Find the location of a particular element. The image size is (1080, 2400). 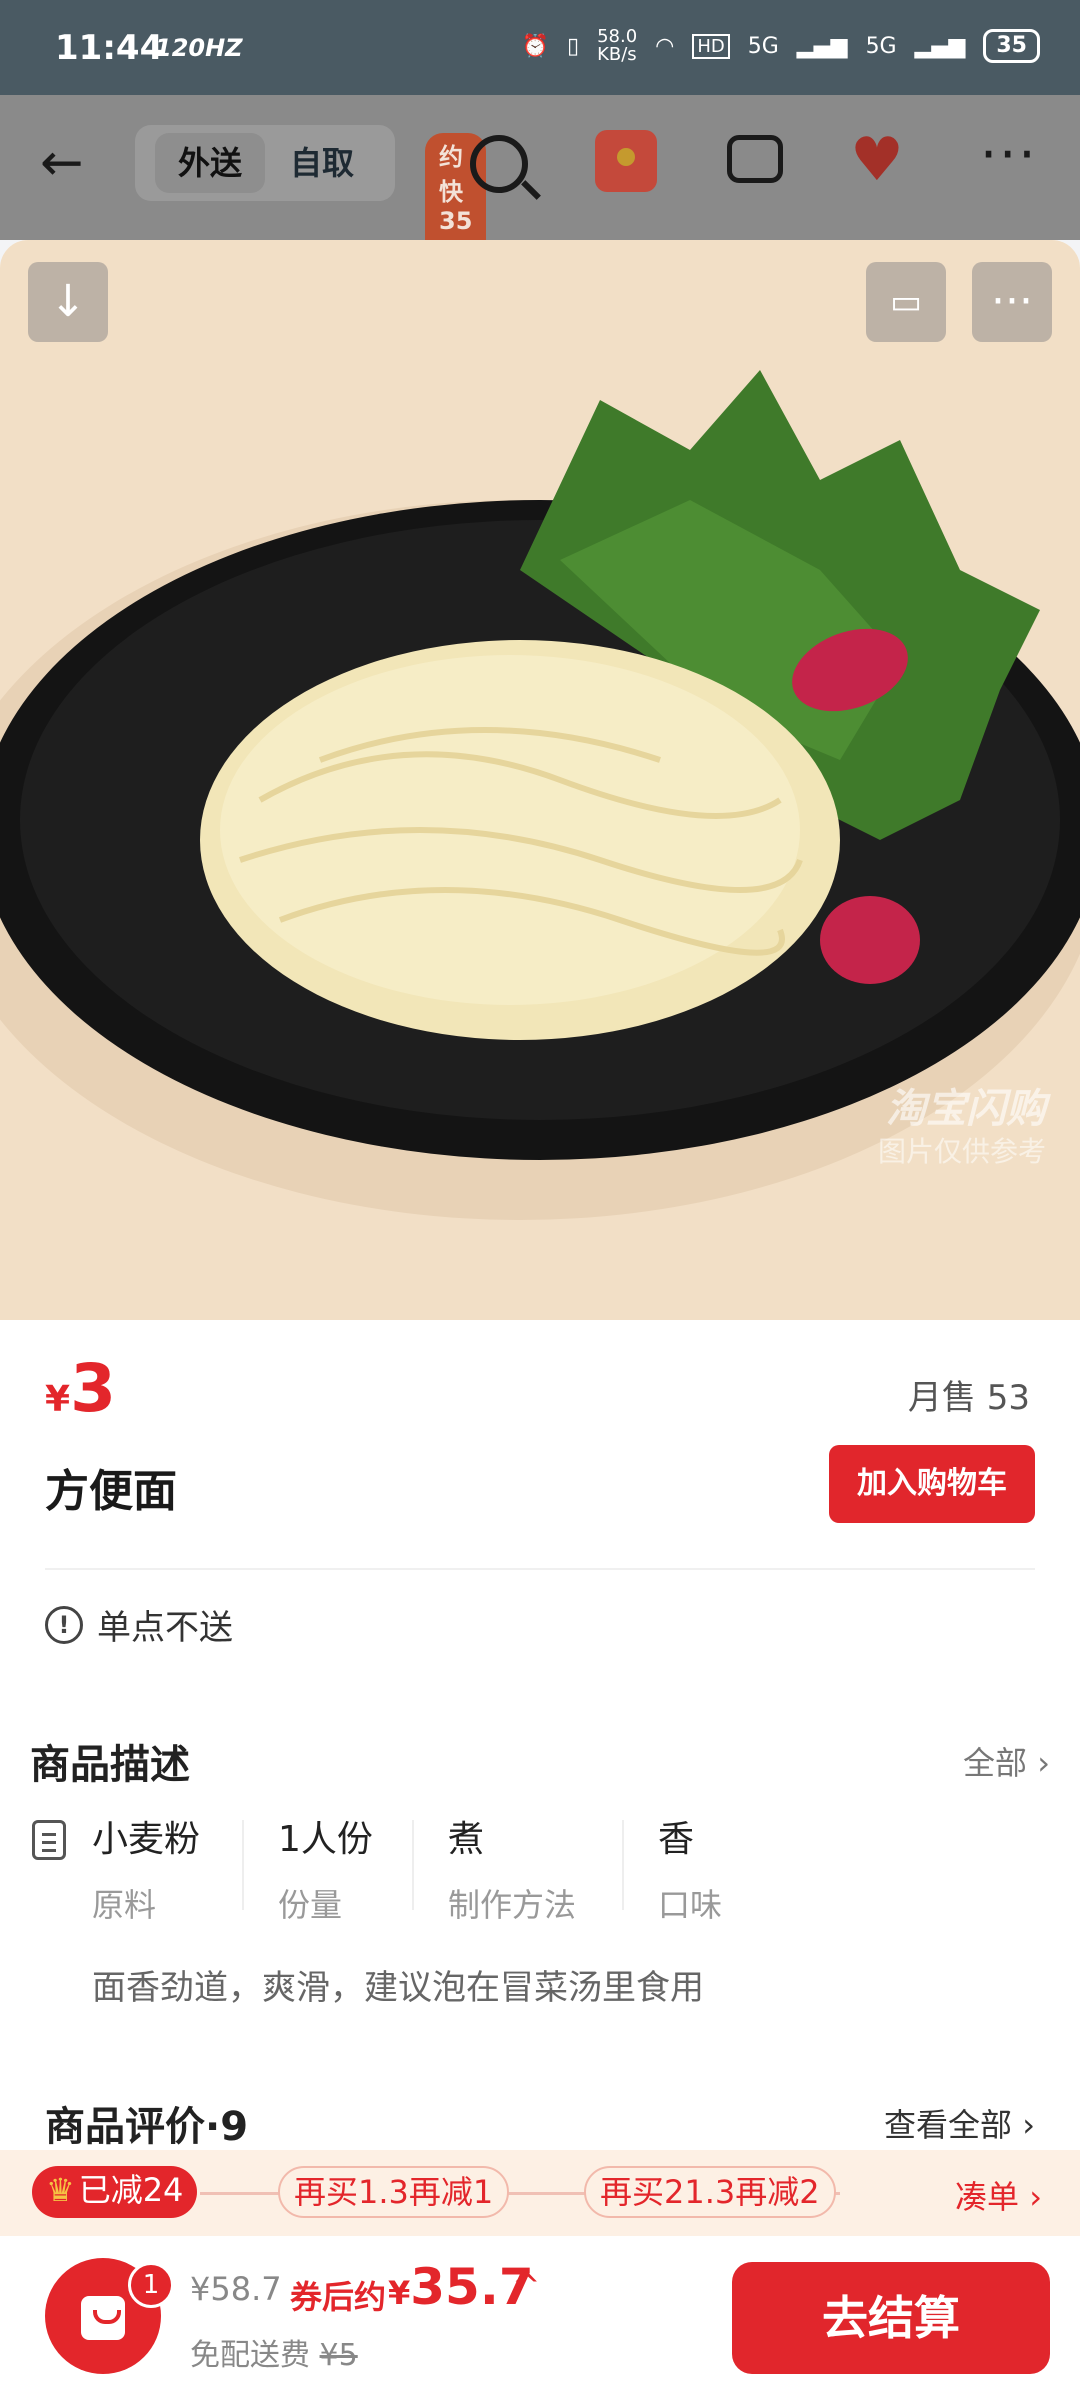

description-all-label: 全部 is located at coordinates (995, 1763).